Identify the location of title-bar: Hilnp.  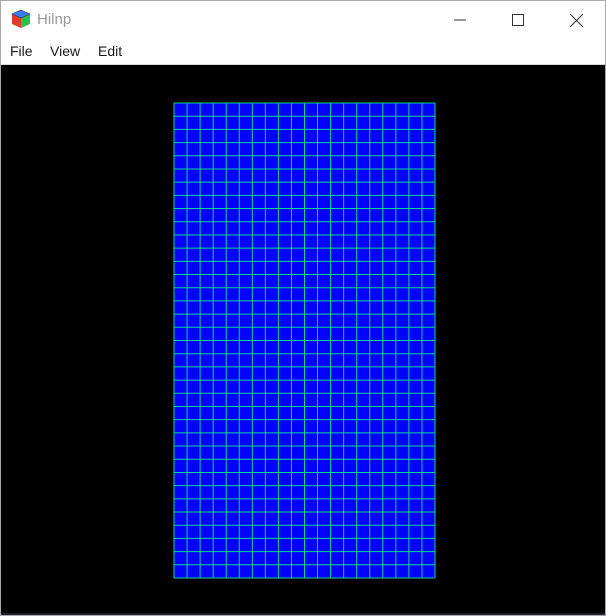
(303, 20).